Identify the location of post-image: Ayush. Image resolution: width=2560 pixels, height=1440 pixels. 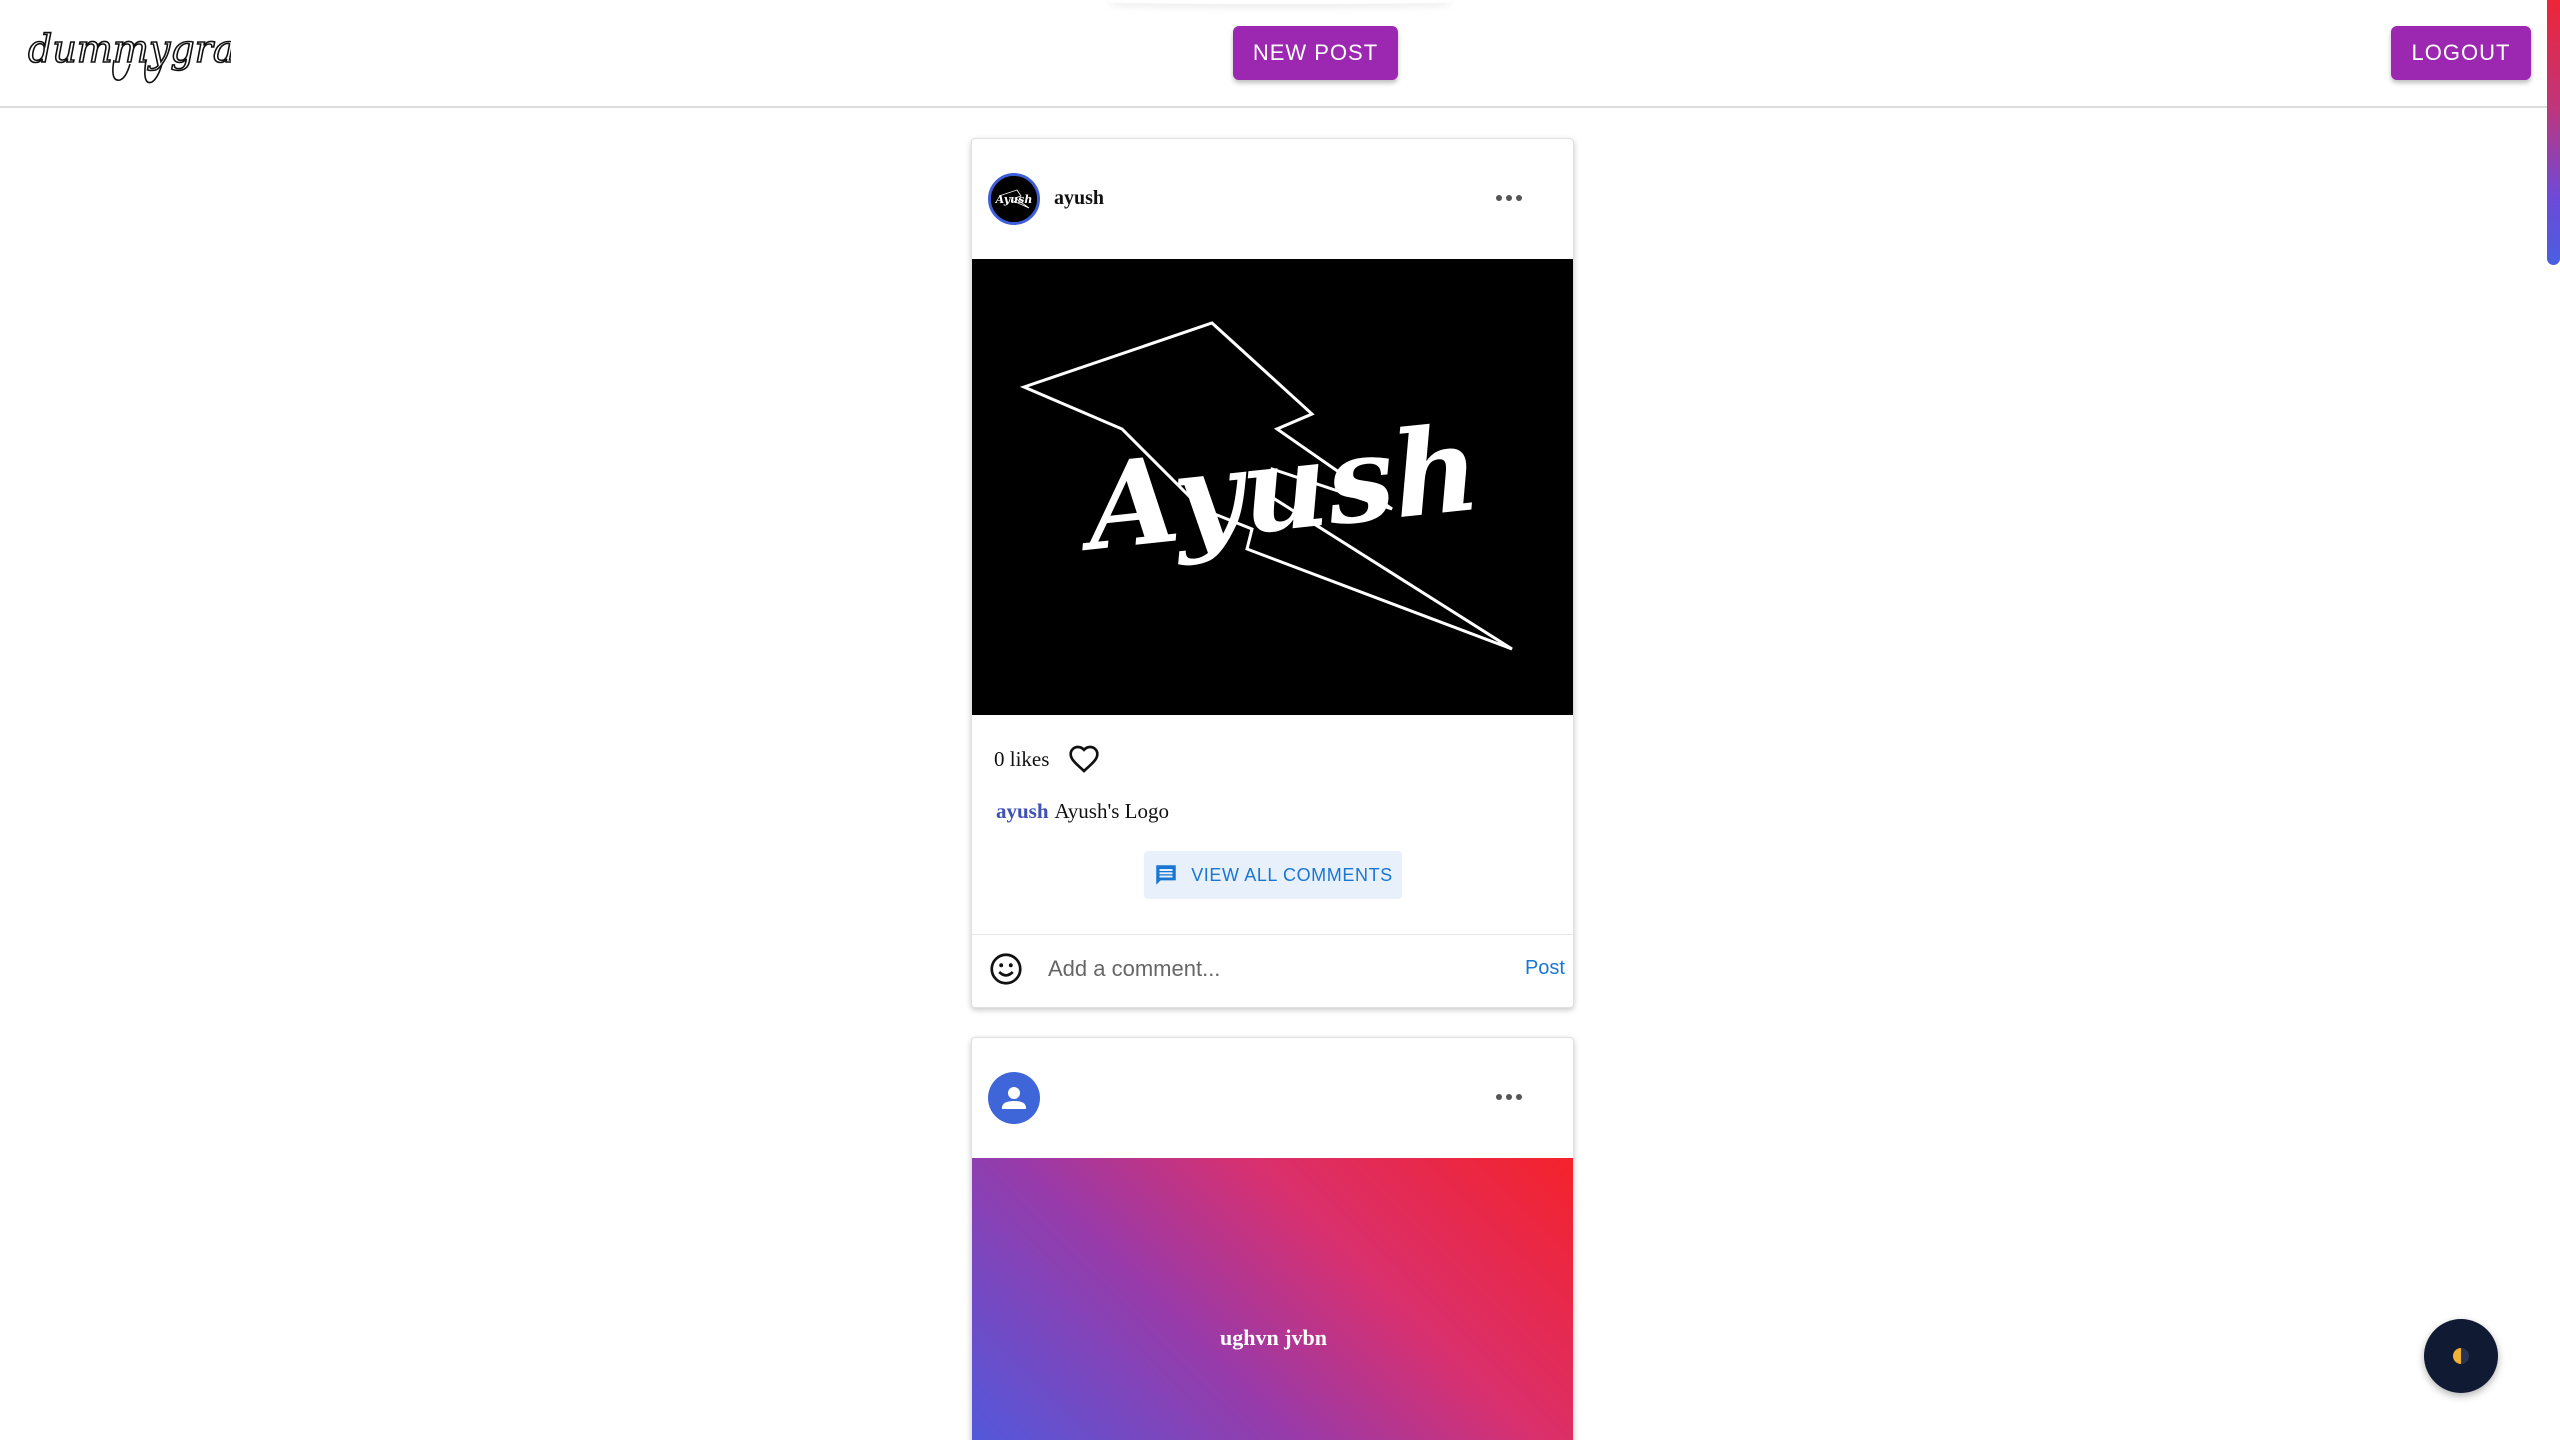
(1272, 487).